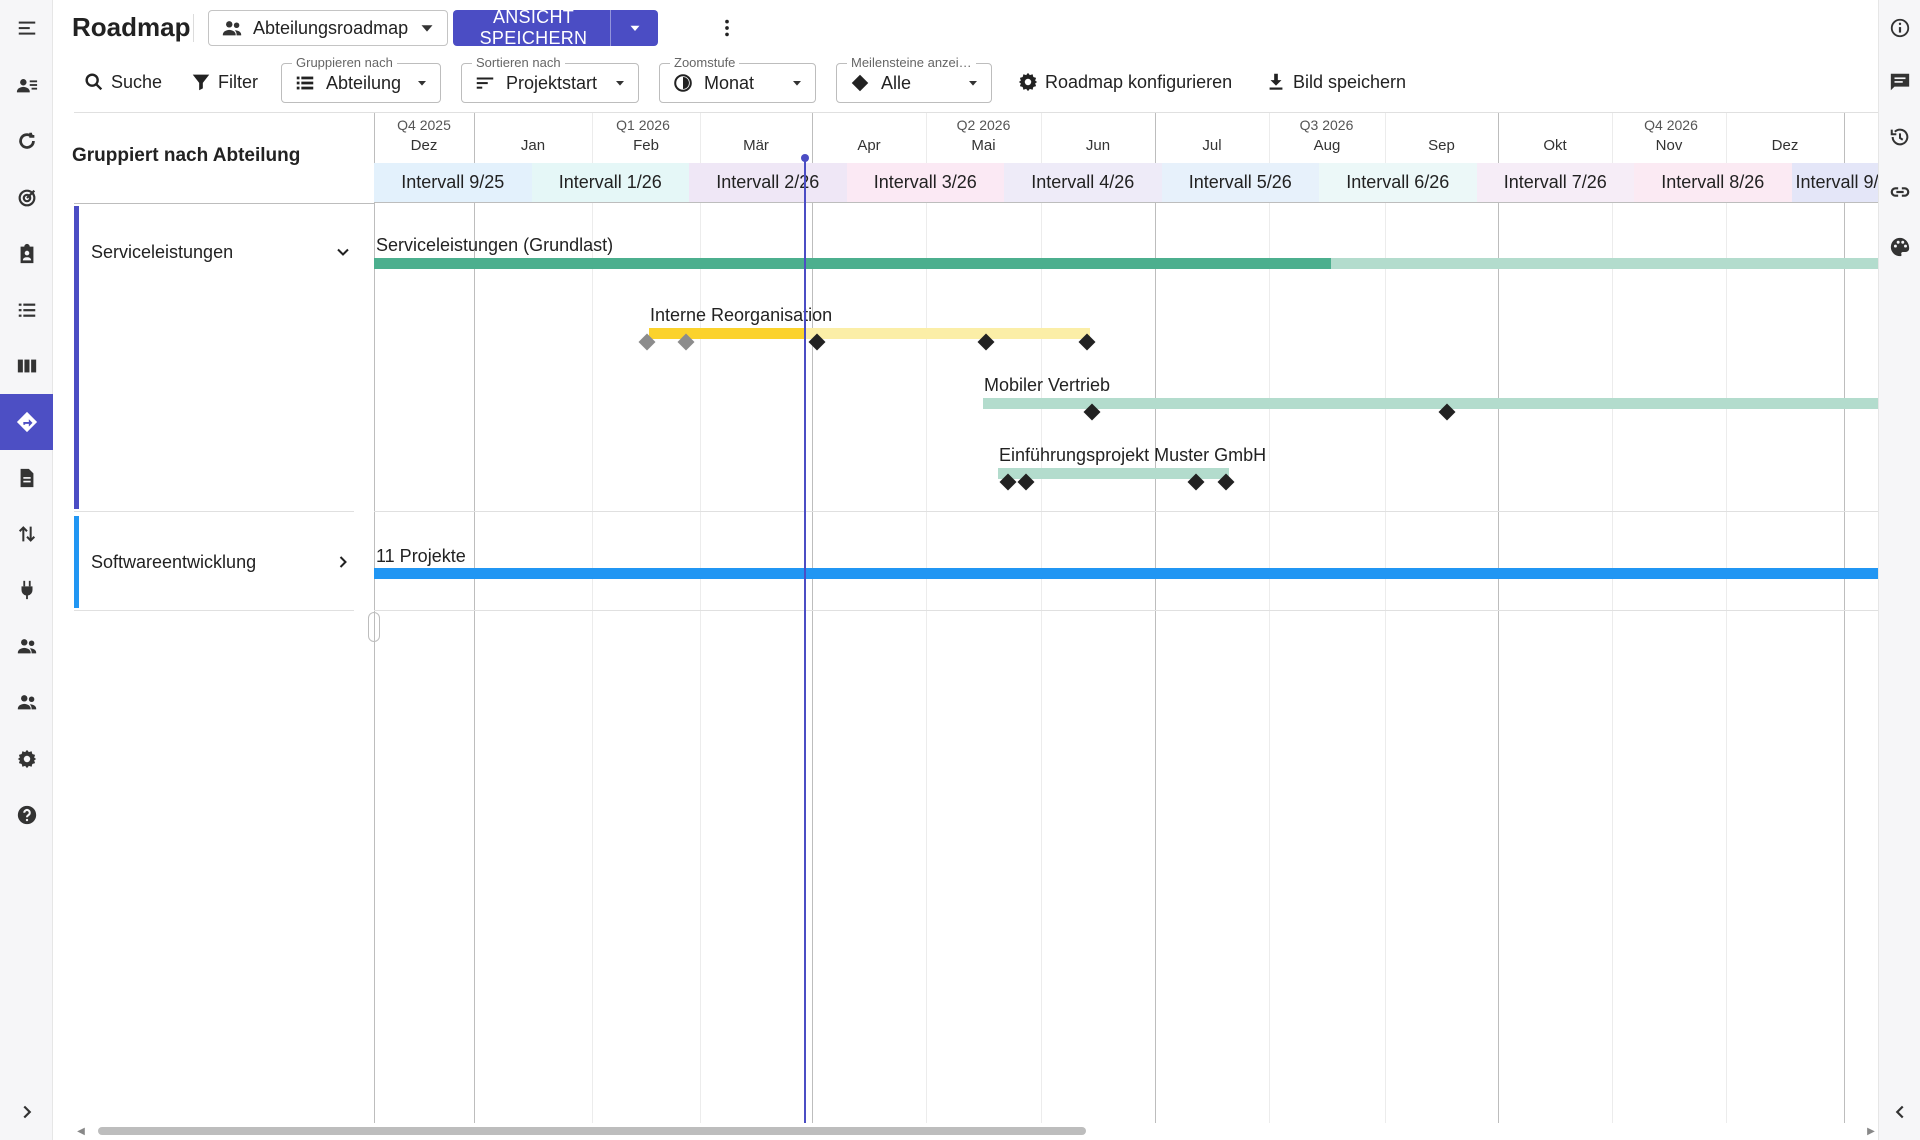 This screenshot has width=1920, height=1140. I want to click on month-label: Apr, so click(869, 145).